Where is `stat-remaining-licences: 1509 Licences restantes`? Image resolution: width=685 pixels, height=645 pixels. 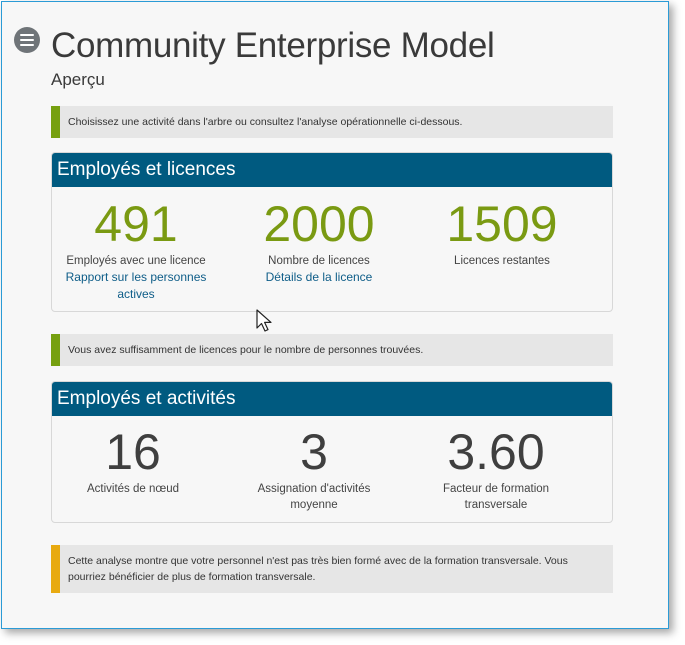
stat-remaining-licences: 1509 Licences restantes is located at coordinates (502, 232).